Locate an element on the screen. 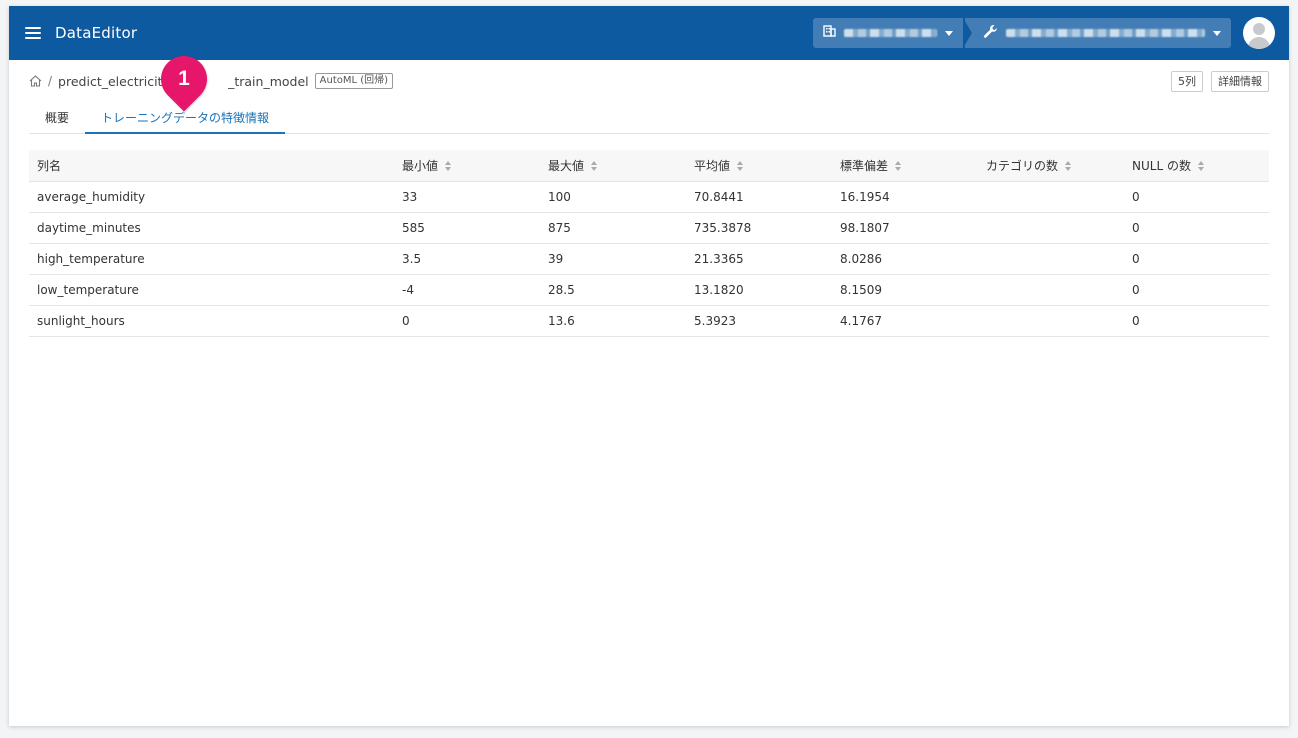 This screenshot has width=1298, height=738. cell-mean: 13.1820 is located at coordinates (759, 290).